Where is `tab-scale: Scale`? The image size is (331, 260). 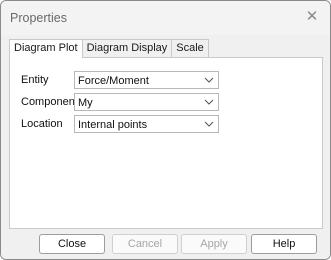 tab-scale: Scale is located at coordinates (190, 48).